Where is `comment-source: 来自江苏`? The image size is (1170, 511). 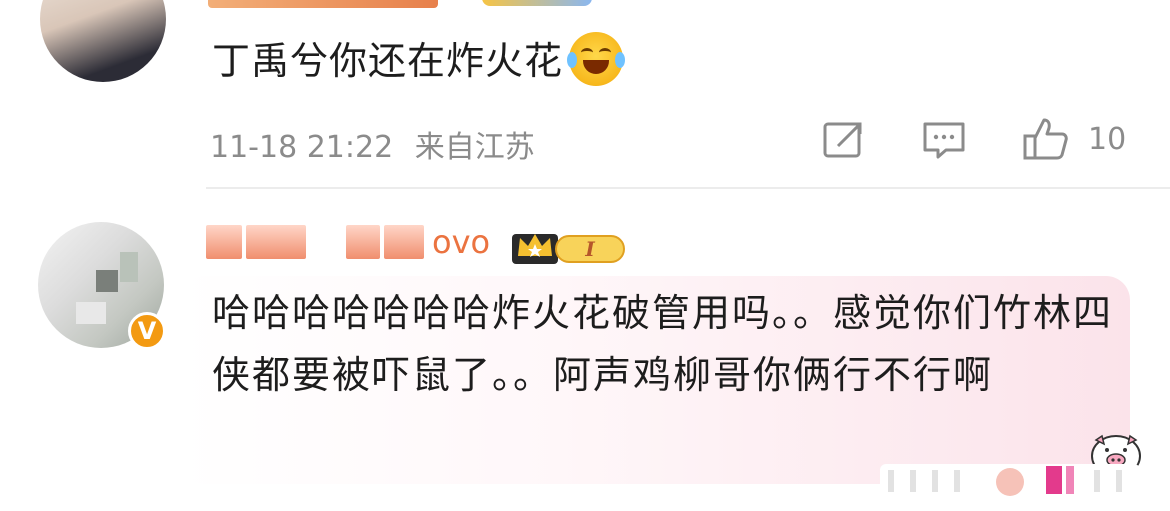 comment-source: 来自江苏 is located at coordinates (474, 147).